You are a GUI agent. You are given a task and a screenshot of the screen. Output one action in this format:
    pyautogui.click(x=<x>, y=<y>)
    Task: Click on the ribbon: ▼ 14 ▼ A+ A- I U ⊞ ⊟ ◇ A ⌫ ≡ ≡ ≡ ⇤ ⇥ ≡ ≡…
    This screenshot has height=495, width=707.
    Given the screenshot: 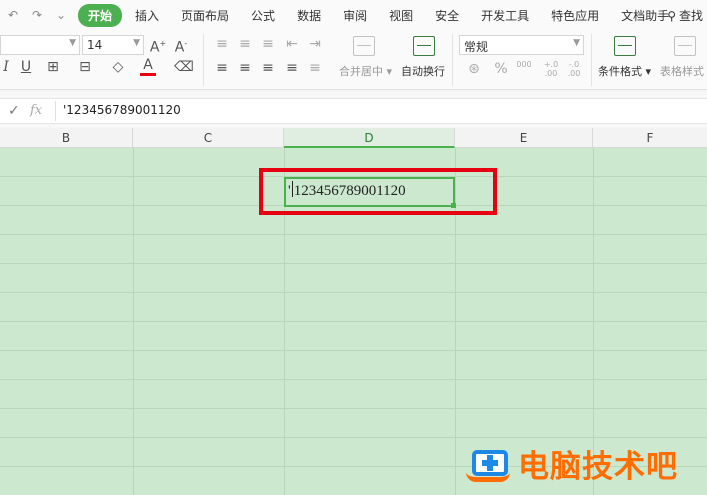 What is the action you would take?
    pyautogui.click(x=353, y=60)
    